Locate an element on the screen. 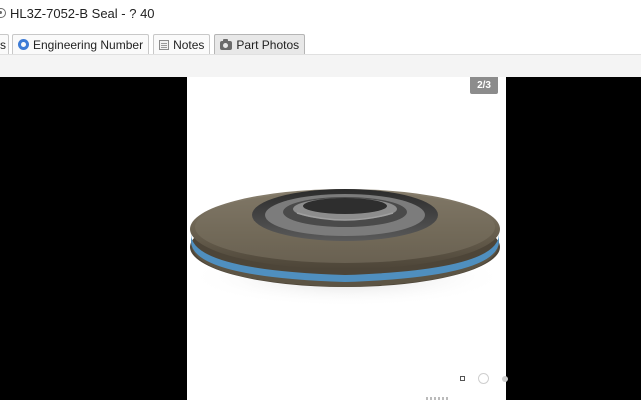 This screenshot has height=400, width=641. page-title: HL3Z-7052-B Seal - ? 40 is located at coordinates (82, 13).